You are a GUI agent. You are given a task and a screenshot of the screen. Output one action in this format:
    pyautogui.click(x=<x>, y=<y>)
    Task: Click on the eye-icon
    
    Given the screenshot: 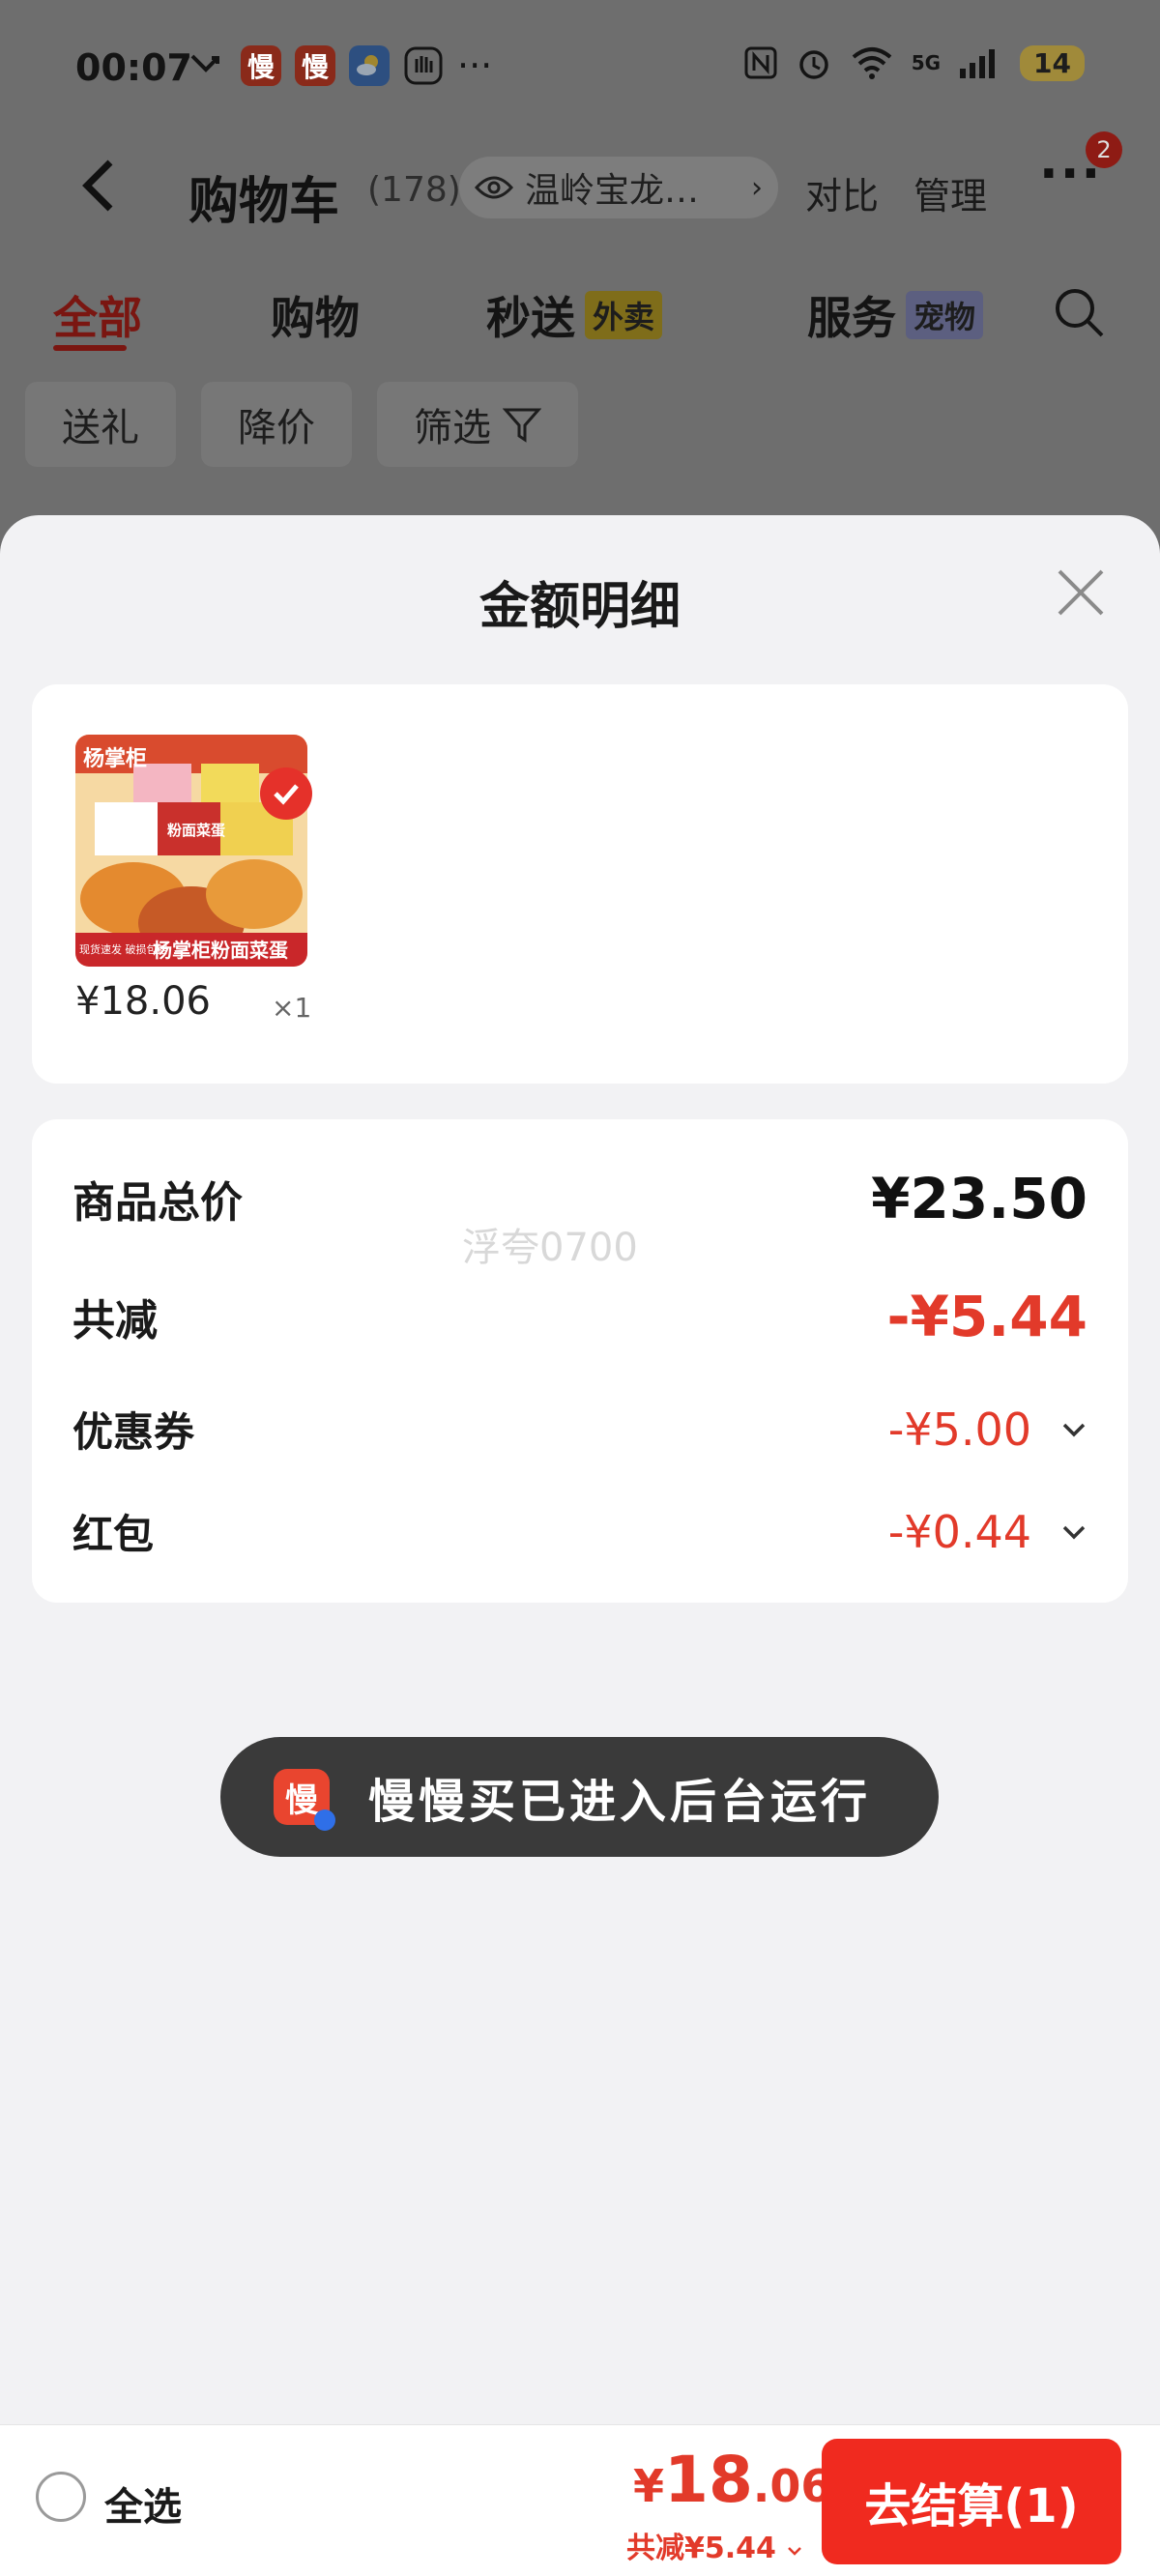 What is the action you would take?
    pyautogui.click(x=494, y=187)
    